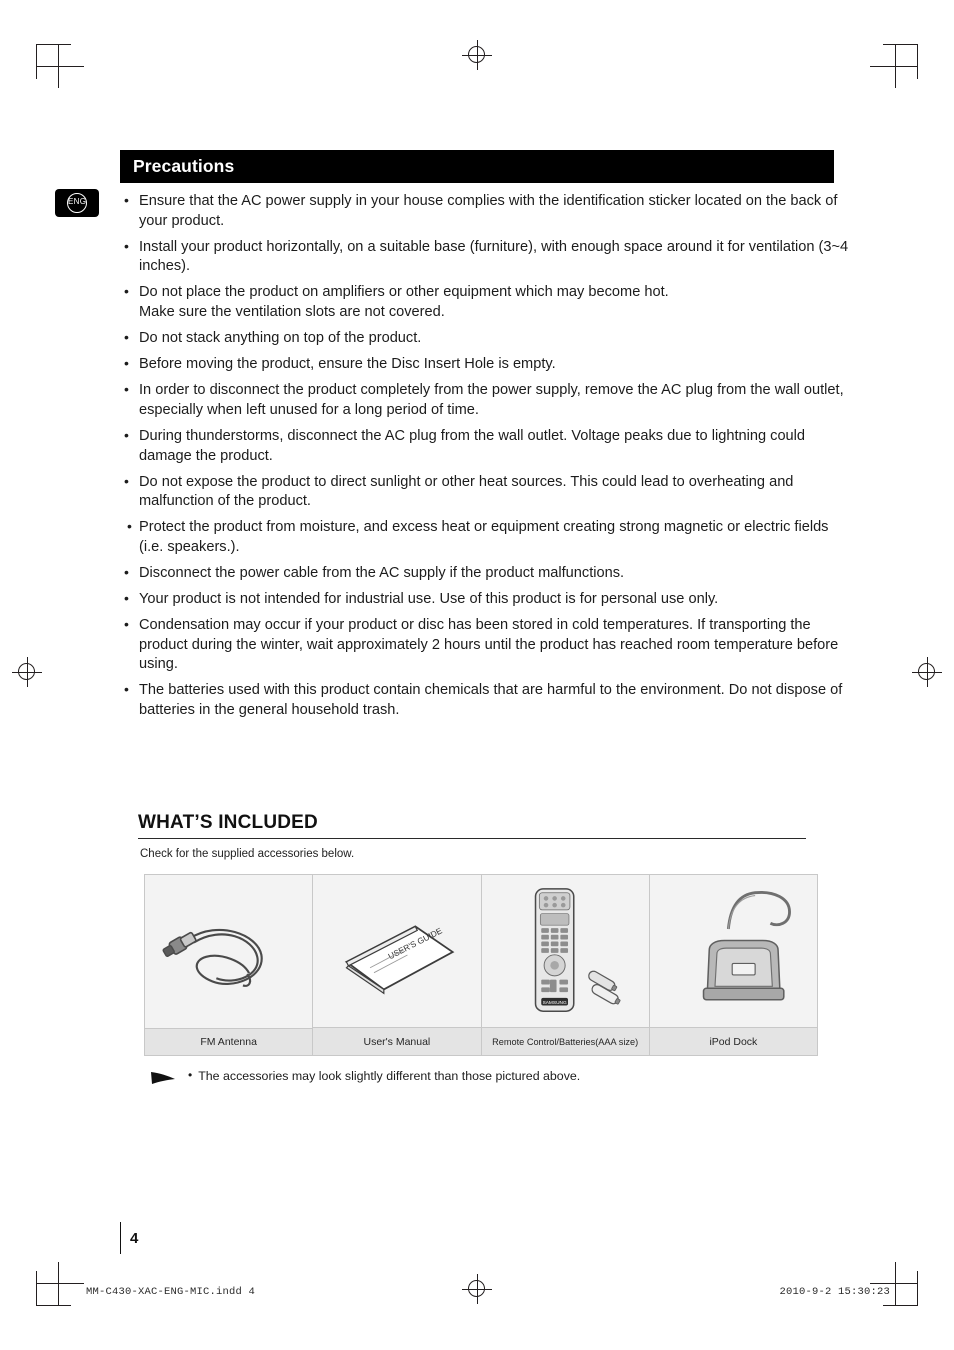 Image resolution: width=954 pixels, height=1350 pixels. I want to click on ipod-dock-icon, so click(746, 945).